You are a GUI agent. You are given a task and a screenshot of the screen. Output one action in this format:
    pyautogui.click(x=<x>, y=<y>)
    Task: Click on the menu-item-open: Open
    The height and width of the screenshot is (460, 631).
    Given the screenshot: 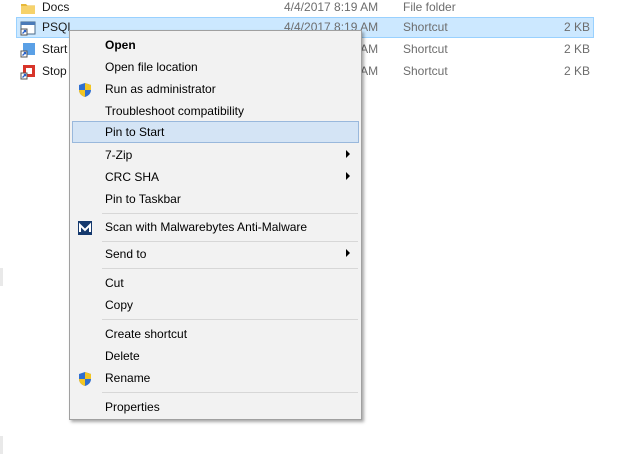 What is the action you would take?
    pyautogui.click(x=215, y=45)
    